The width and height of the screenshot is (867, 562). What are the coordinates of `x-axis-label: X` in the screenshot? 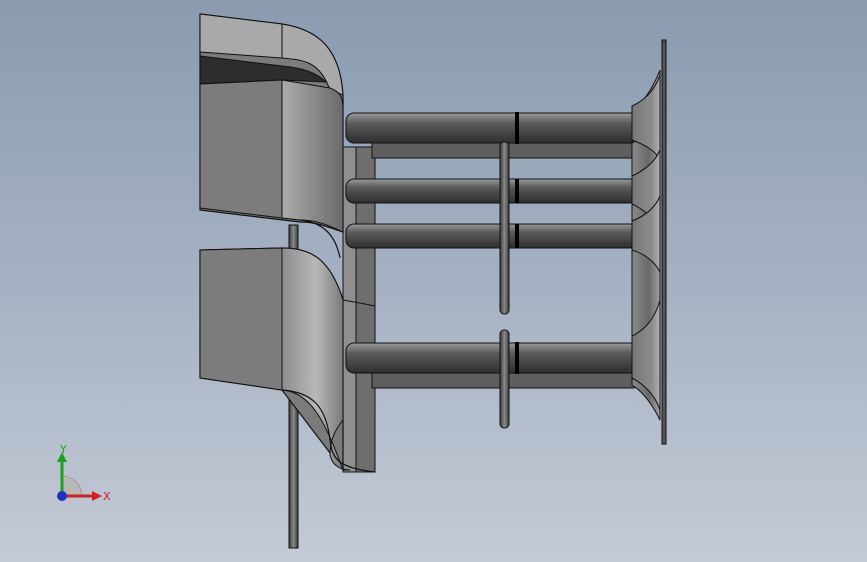 It's located at (107, 496).